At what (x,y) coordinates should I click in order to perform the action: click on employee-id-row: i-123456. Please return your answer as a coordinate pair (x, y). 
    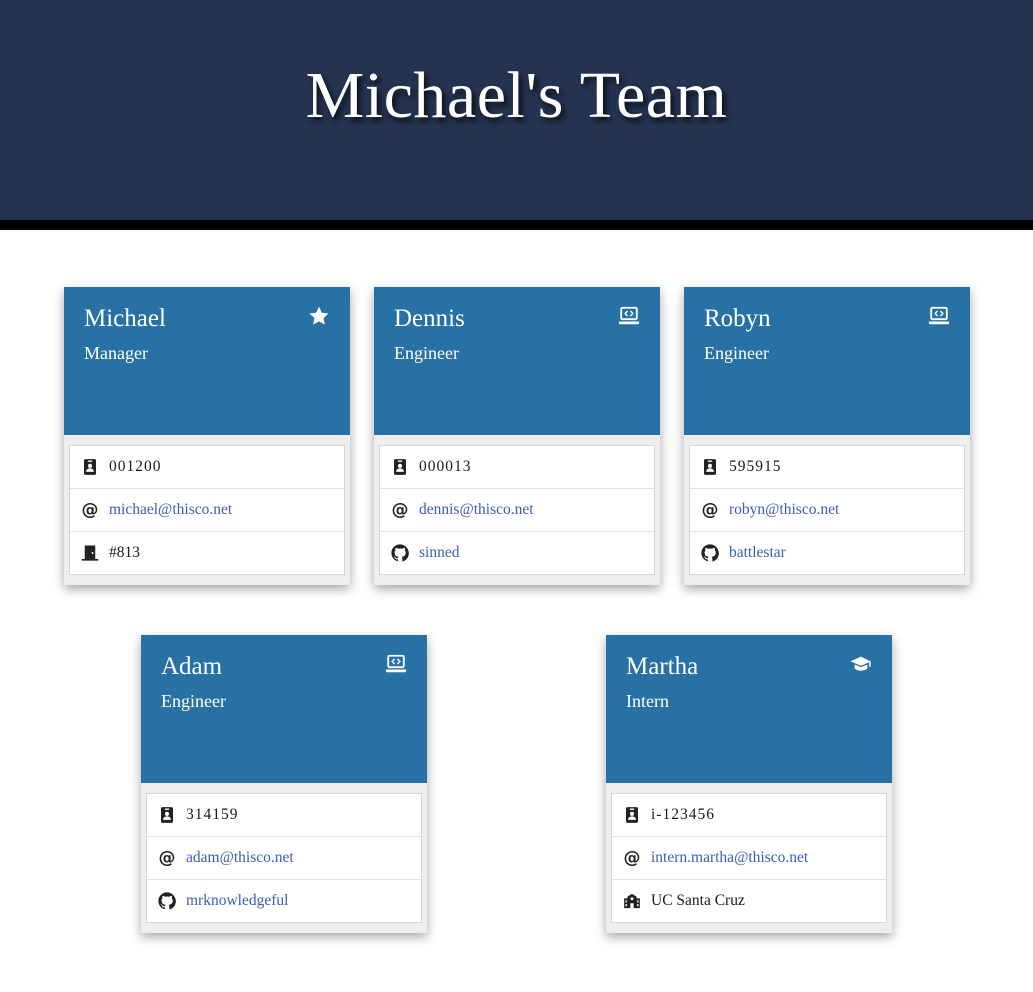
    Looking at the image, I should click on (749, 815).